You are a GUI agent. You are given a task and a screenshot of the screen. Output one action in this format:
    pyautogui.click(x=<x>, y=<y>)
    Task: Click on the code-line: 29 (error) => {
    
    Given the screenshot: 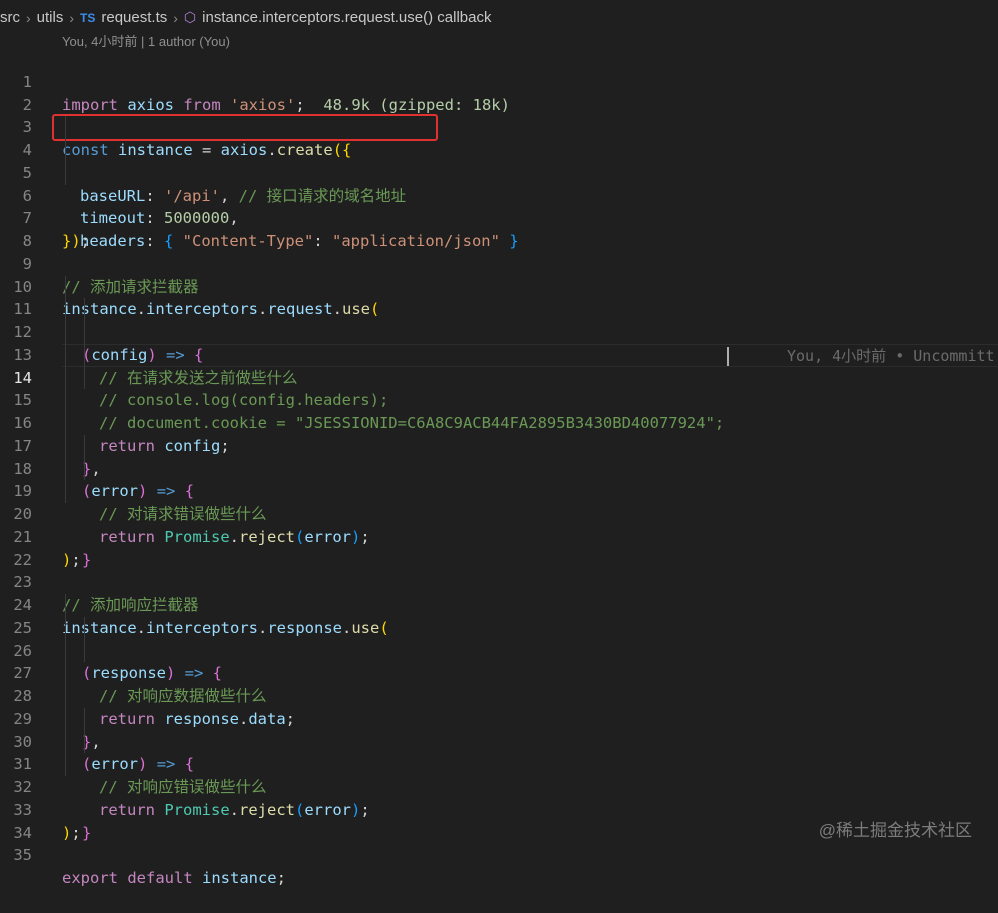 What is the action you would take?
    pyautogui.click(x=499, y=729)
    